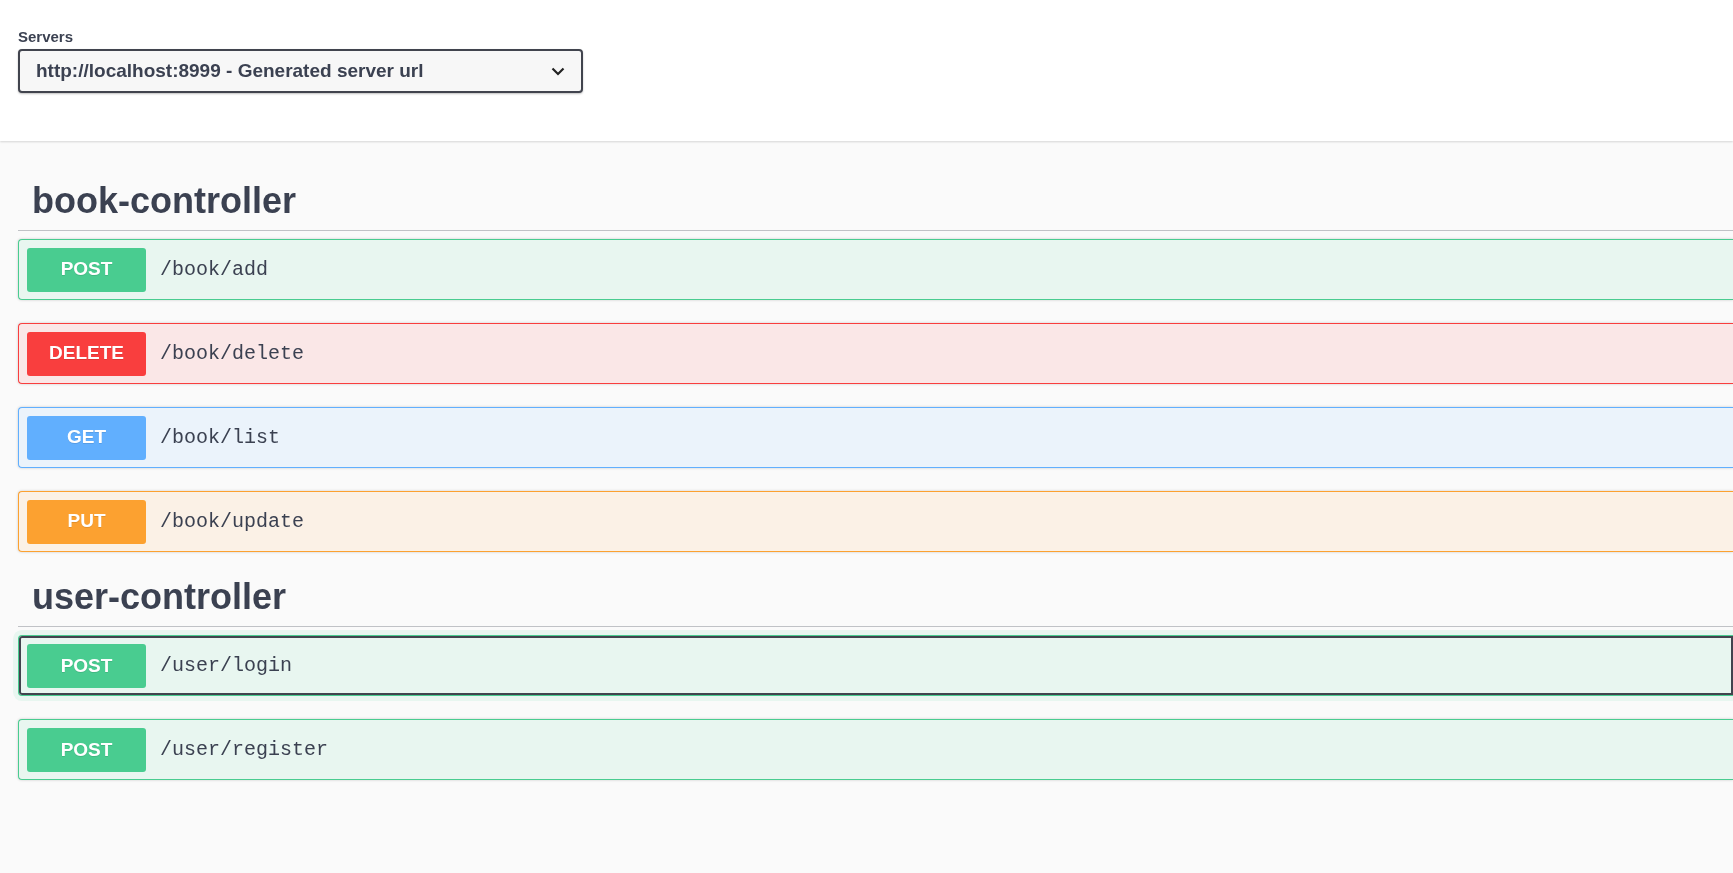 The height and width of the screenshot is (873, 1733). Describe the element at coordinates (875, 270) in the screenshot. I see `endpoint-row: POST /book/add` at that location.